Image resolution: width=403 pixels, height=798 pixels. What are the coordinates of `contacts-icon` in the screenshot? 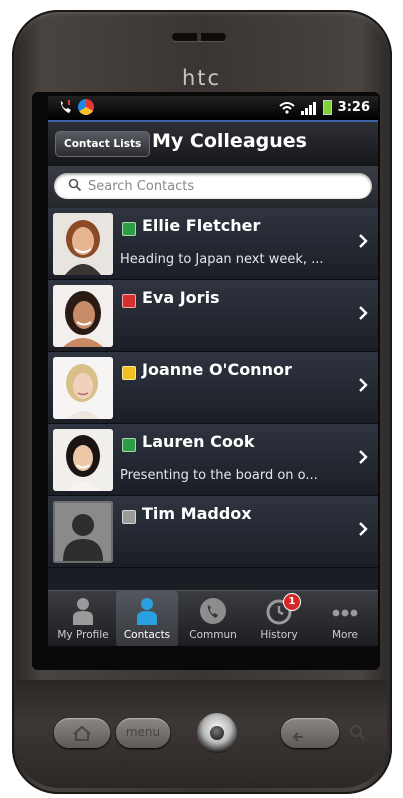 It's located at (147, 611).